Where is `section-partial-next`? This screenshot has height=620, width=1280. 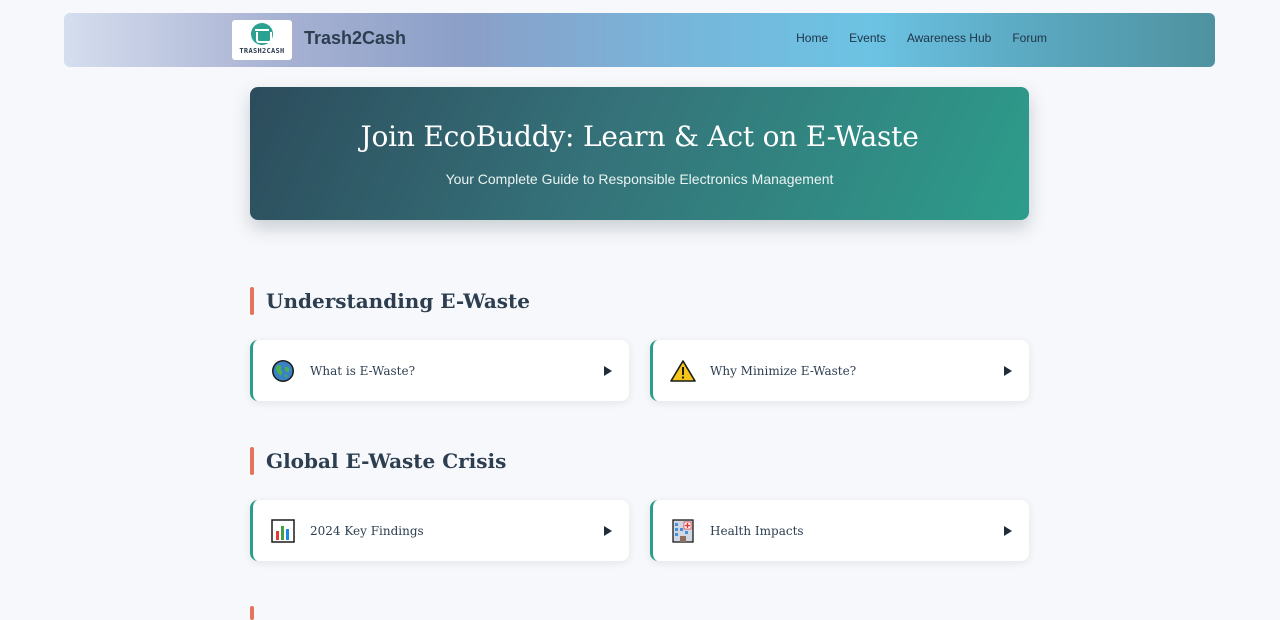 section-partial-next is located at coordinates (258, 613).